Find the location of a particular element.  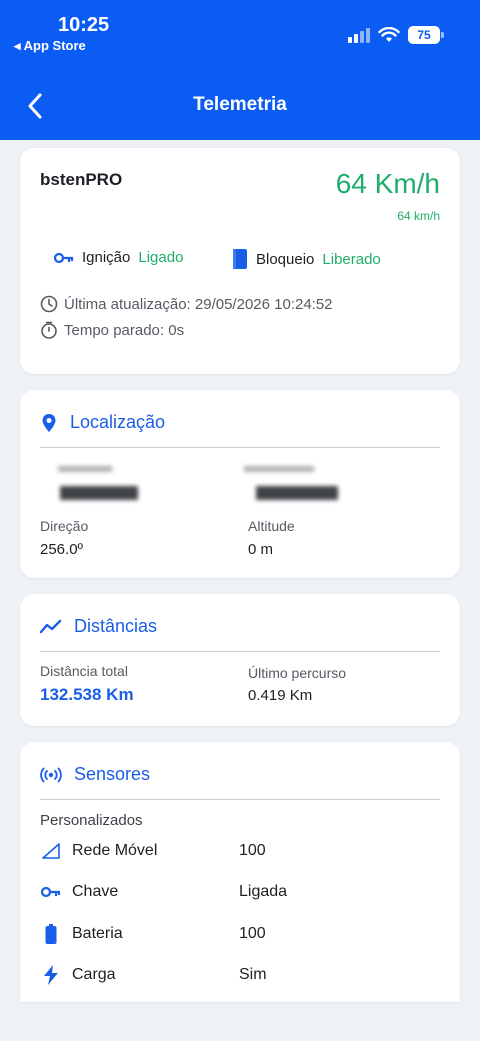

ignition-status: Ignição Ligado is located at coordinates (118, 257).